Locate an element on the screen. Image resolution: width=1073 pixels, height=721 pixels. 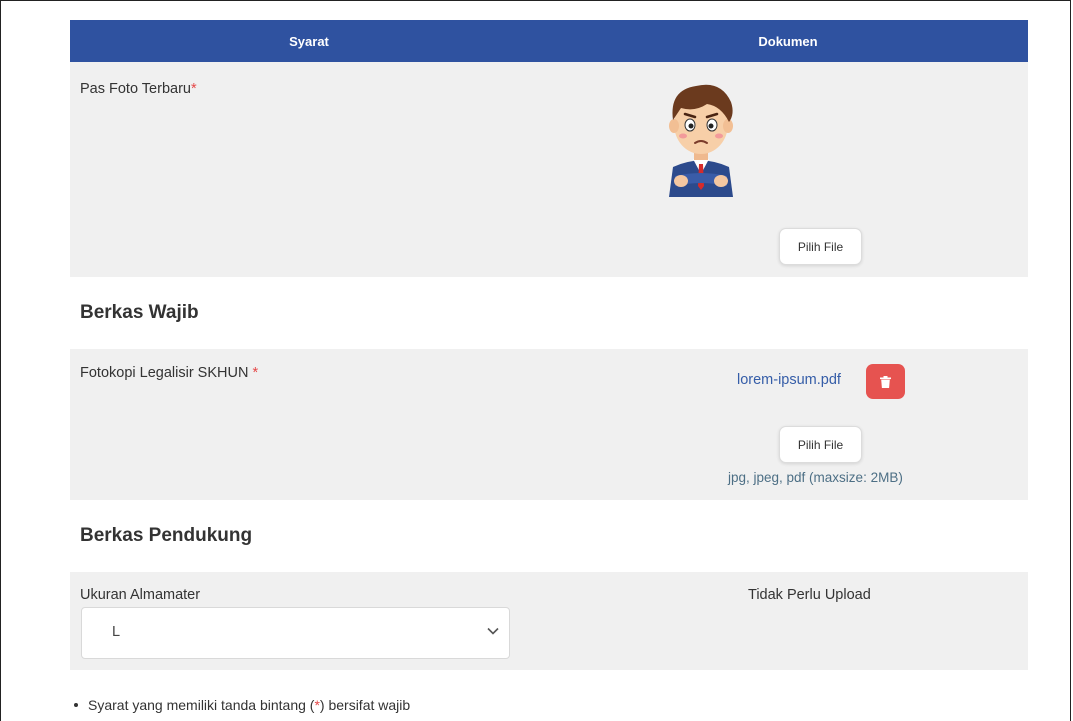
choose-photo-file-button: Pilih File is located at coordinates (820, 246).